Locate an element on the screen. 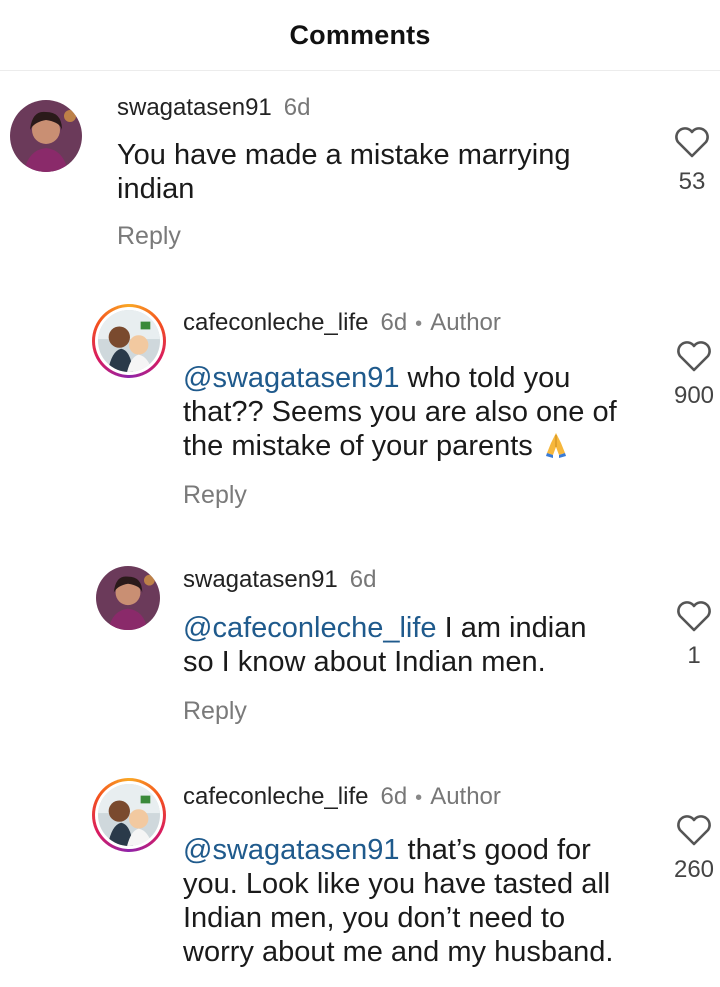 The height and width of the screenshot is (987, 720). comment-line: @cafeconleche_life I am indian is located at coordinates (384, 628).